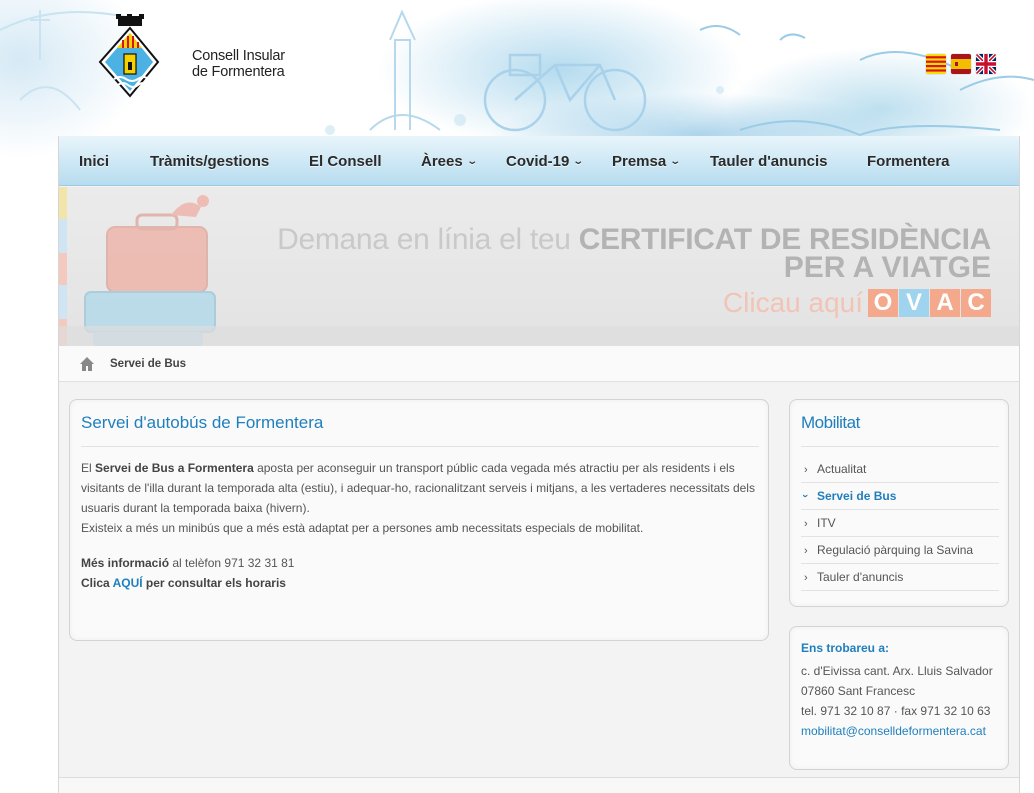  Describe the element at coordinates (97, 583) in the screenshot. I see `schedule-prefix: Clica` at that location.